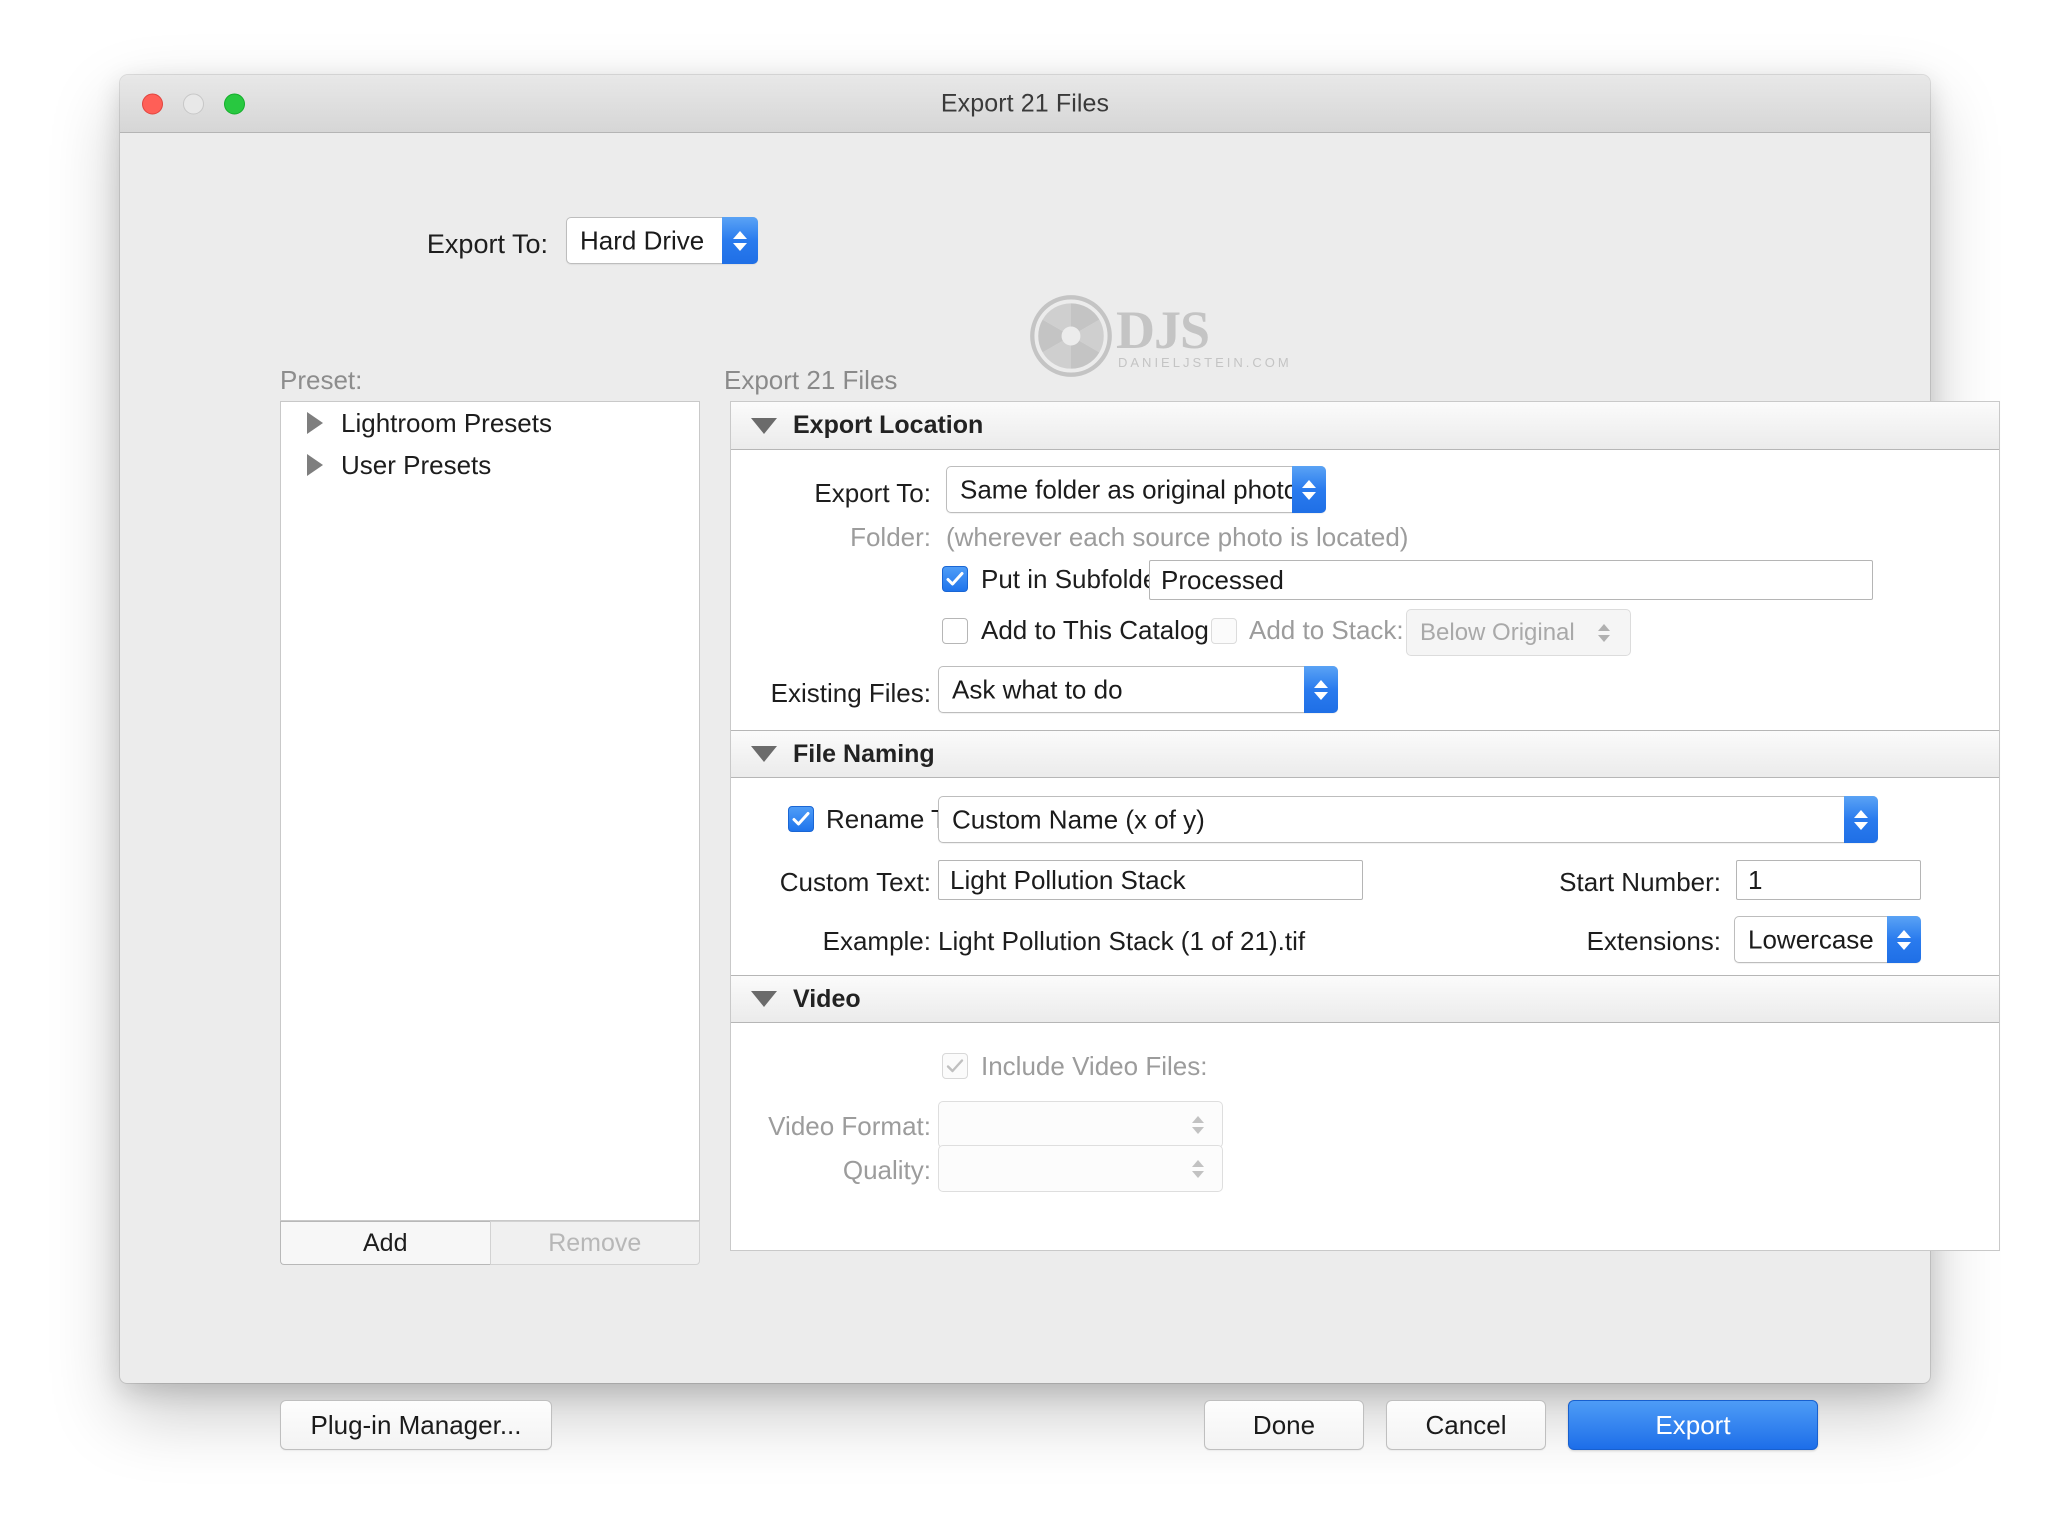  I want to click on example-label: Example:, so click(876, 941).